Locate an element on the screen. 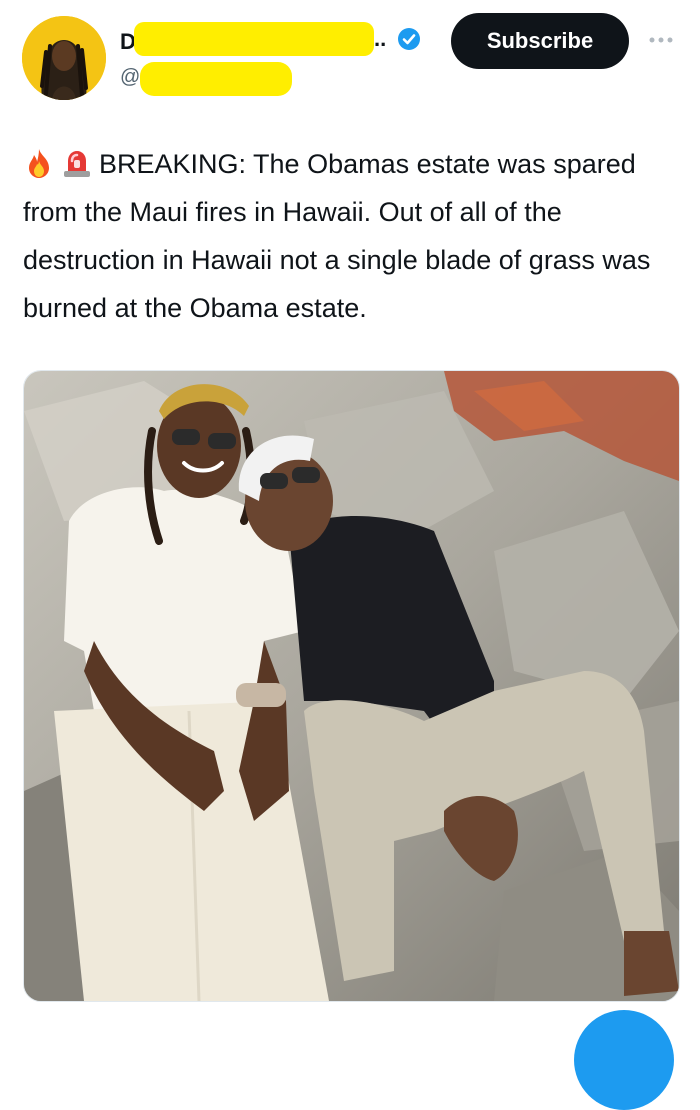 The image size is (700, 1110). author-avatar is located at coordinates (64, 58).